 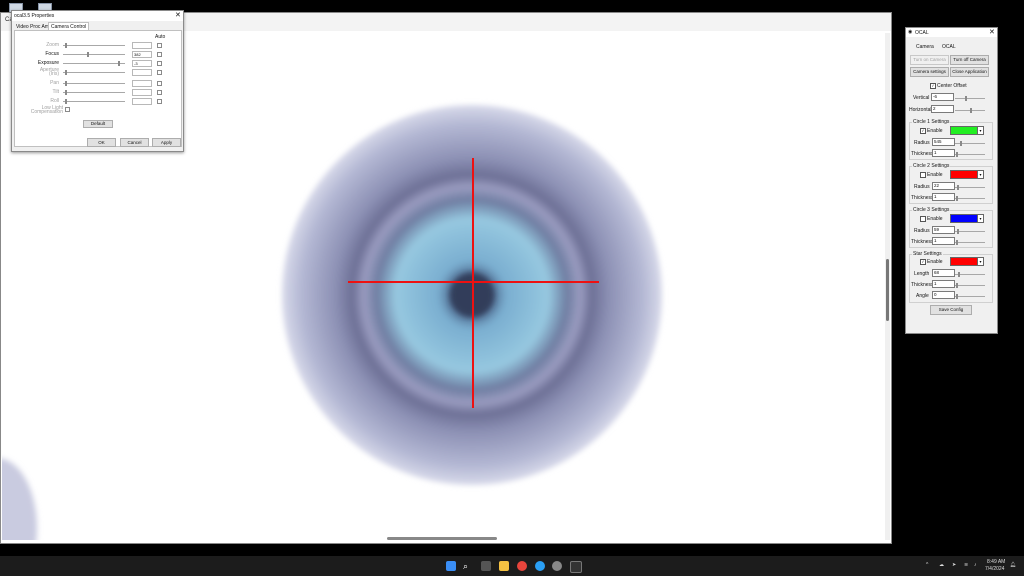 What do you see at coordinates (94, 45) in the screenshot?
I see `zoom-slider` at bounding box center [94, 45].